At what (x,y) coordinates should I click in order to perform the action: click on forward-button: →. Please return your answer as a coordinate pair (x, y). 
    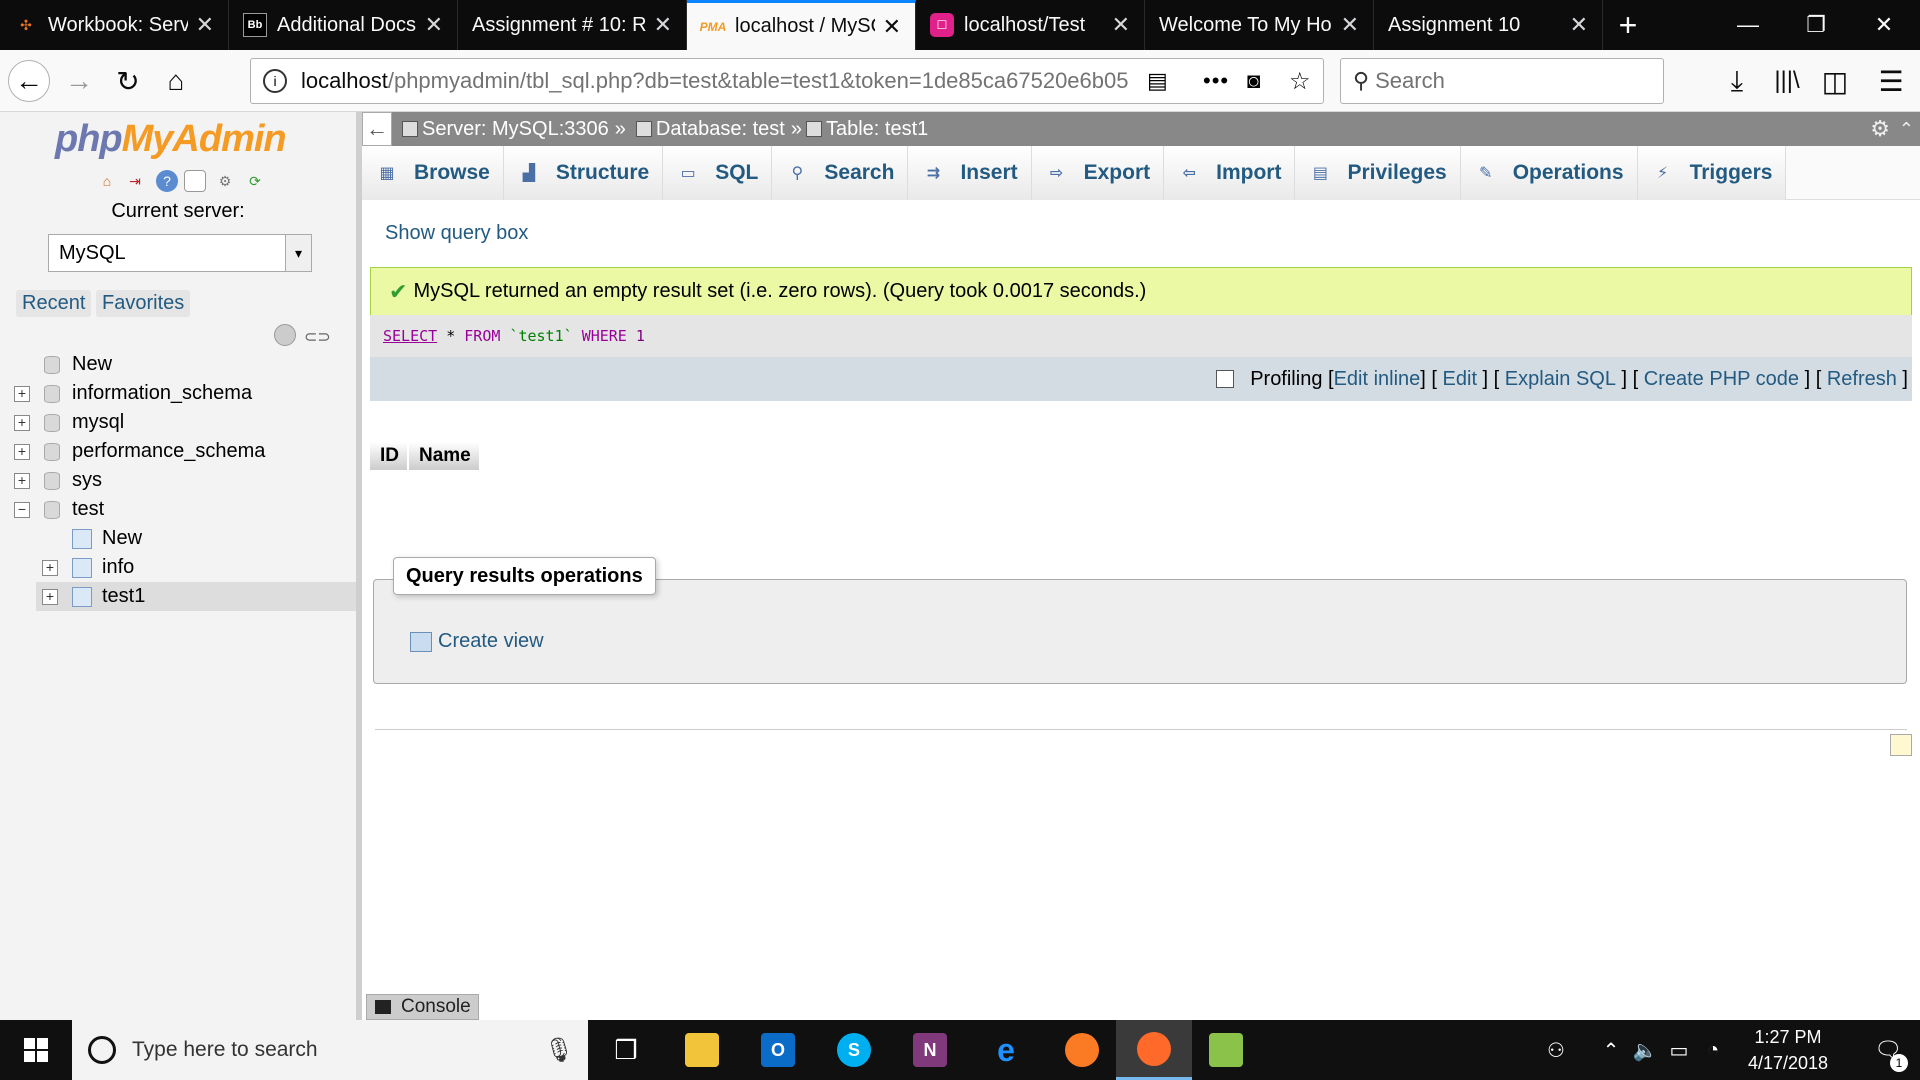
    Looking at the image, I should click on (79, 81).